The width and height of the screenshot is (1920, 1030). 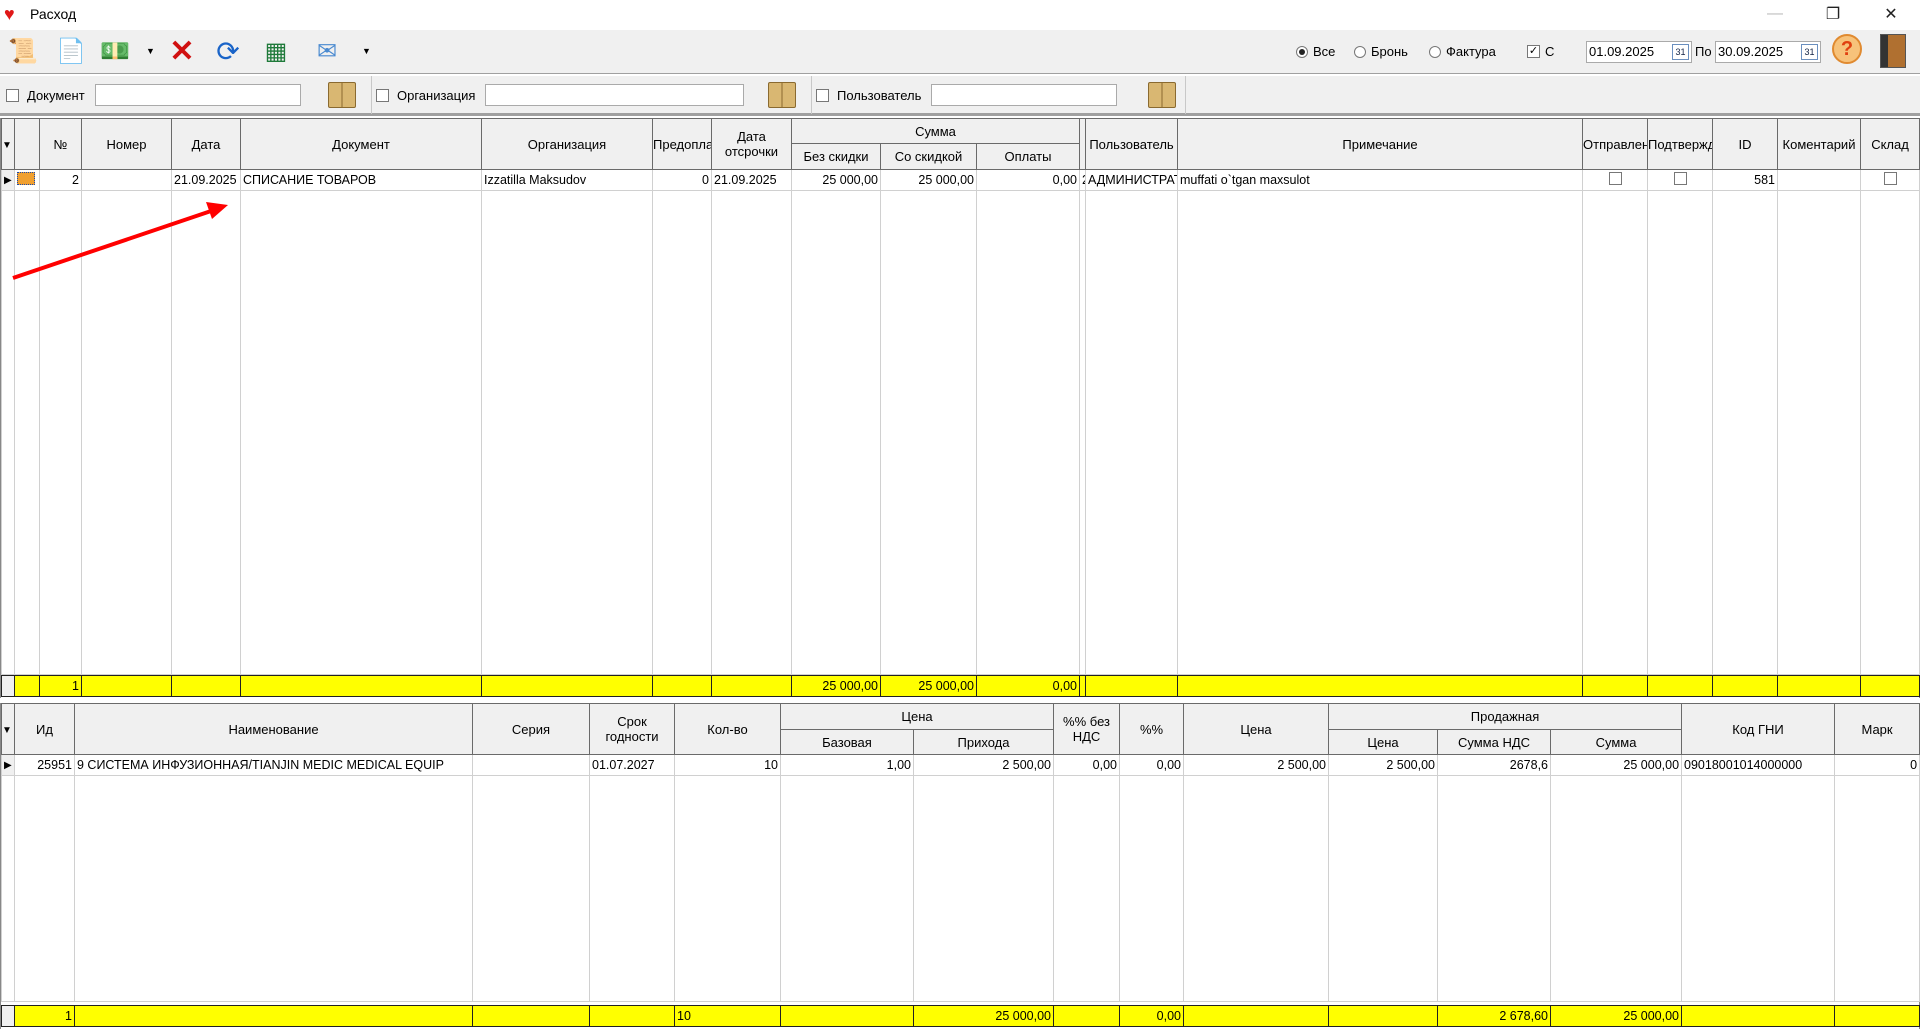 I want to click on column-header-price-income: Прихода, so click(x=983, y=742).